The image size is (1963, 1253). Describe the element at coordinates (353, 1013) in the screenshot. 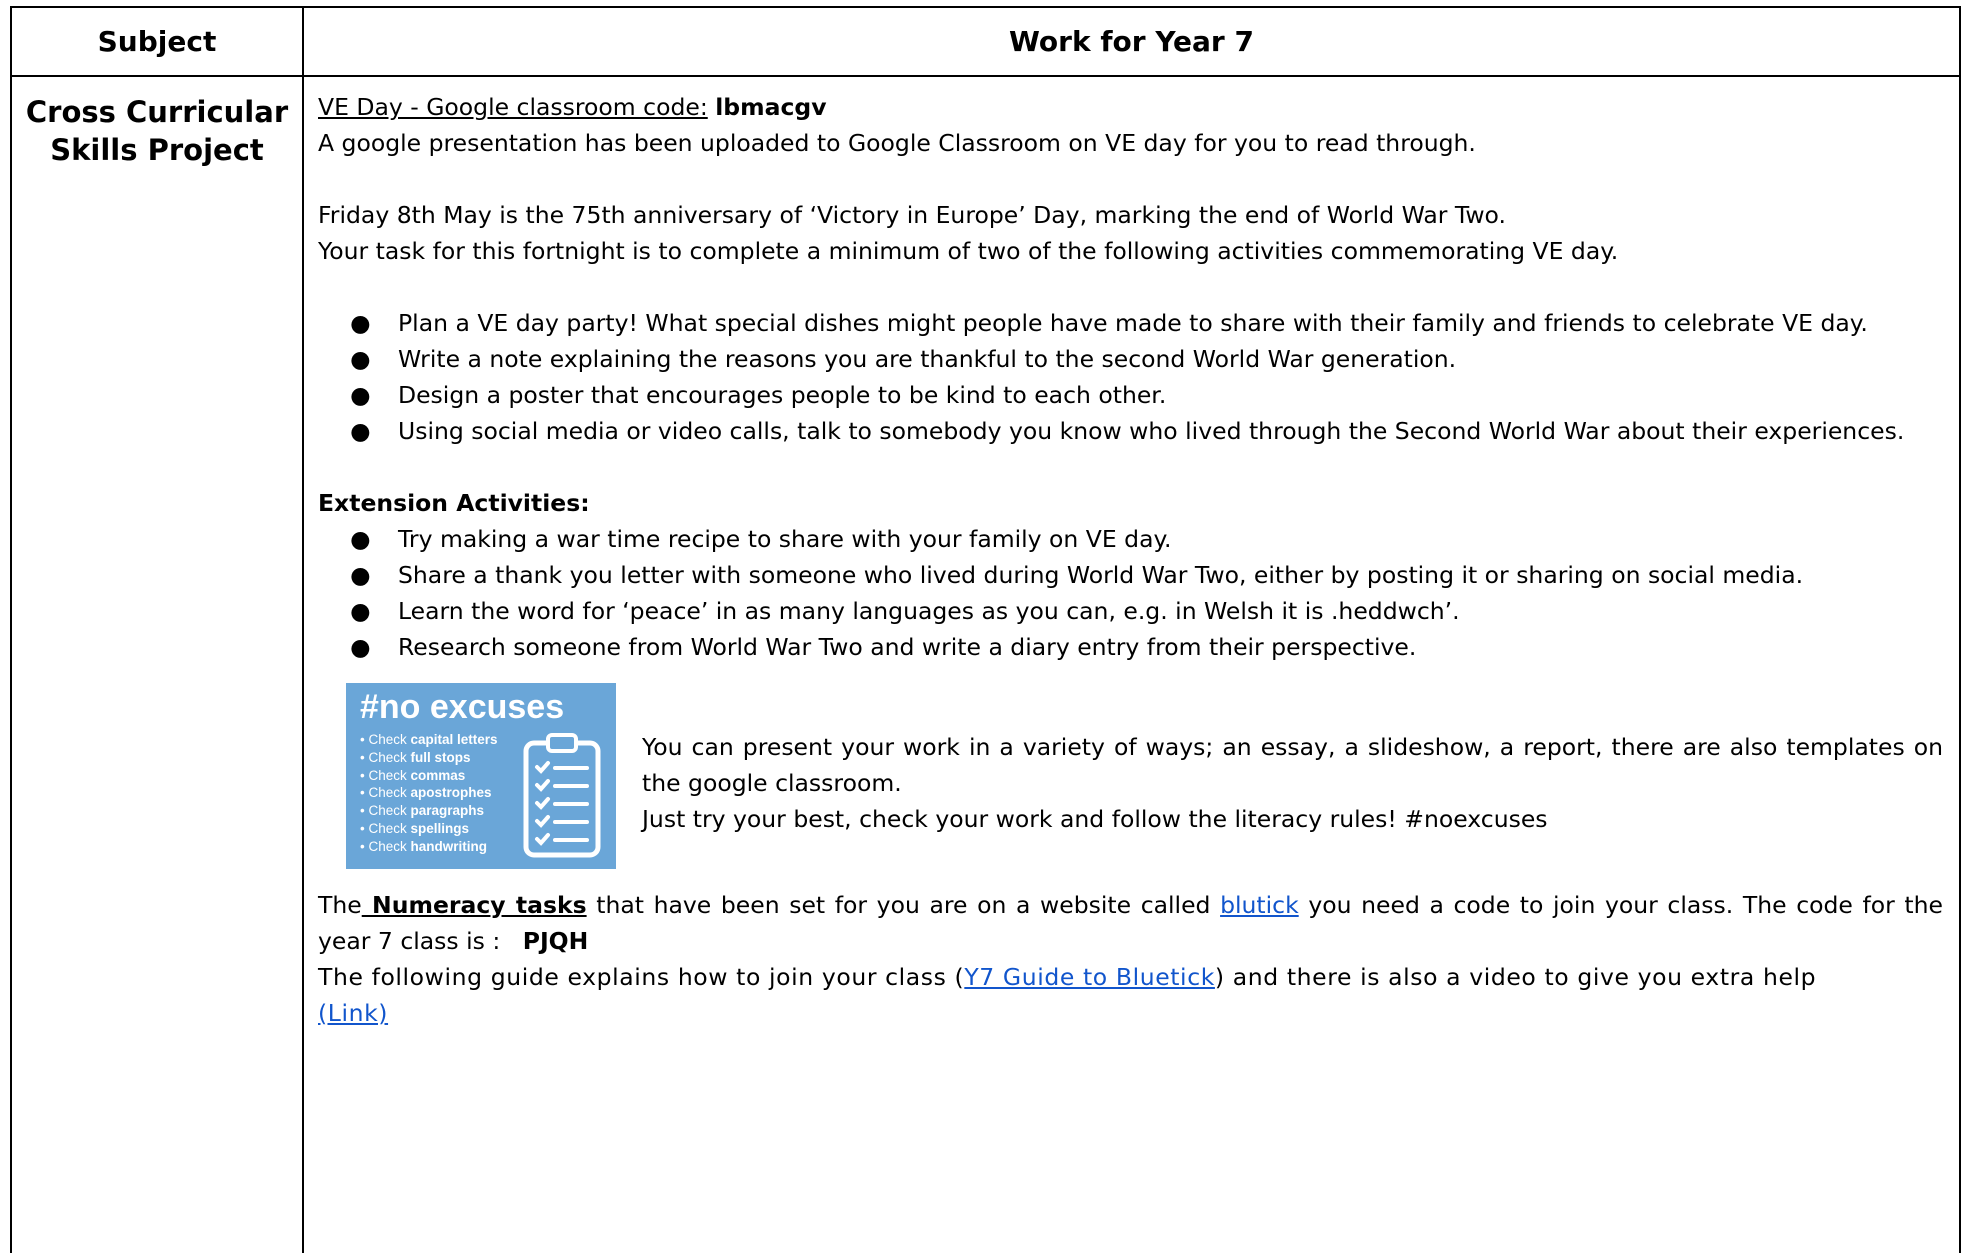

I see `video-link: (Link)` at that location.